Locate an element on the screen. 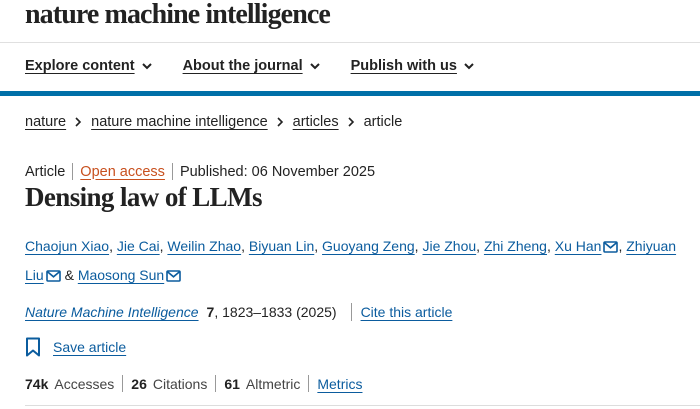 The image size is (700, 409). nav-explore-content: Explore content is located at coordinates (88, 66).